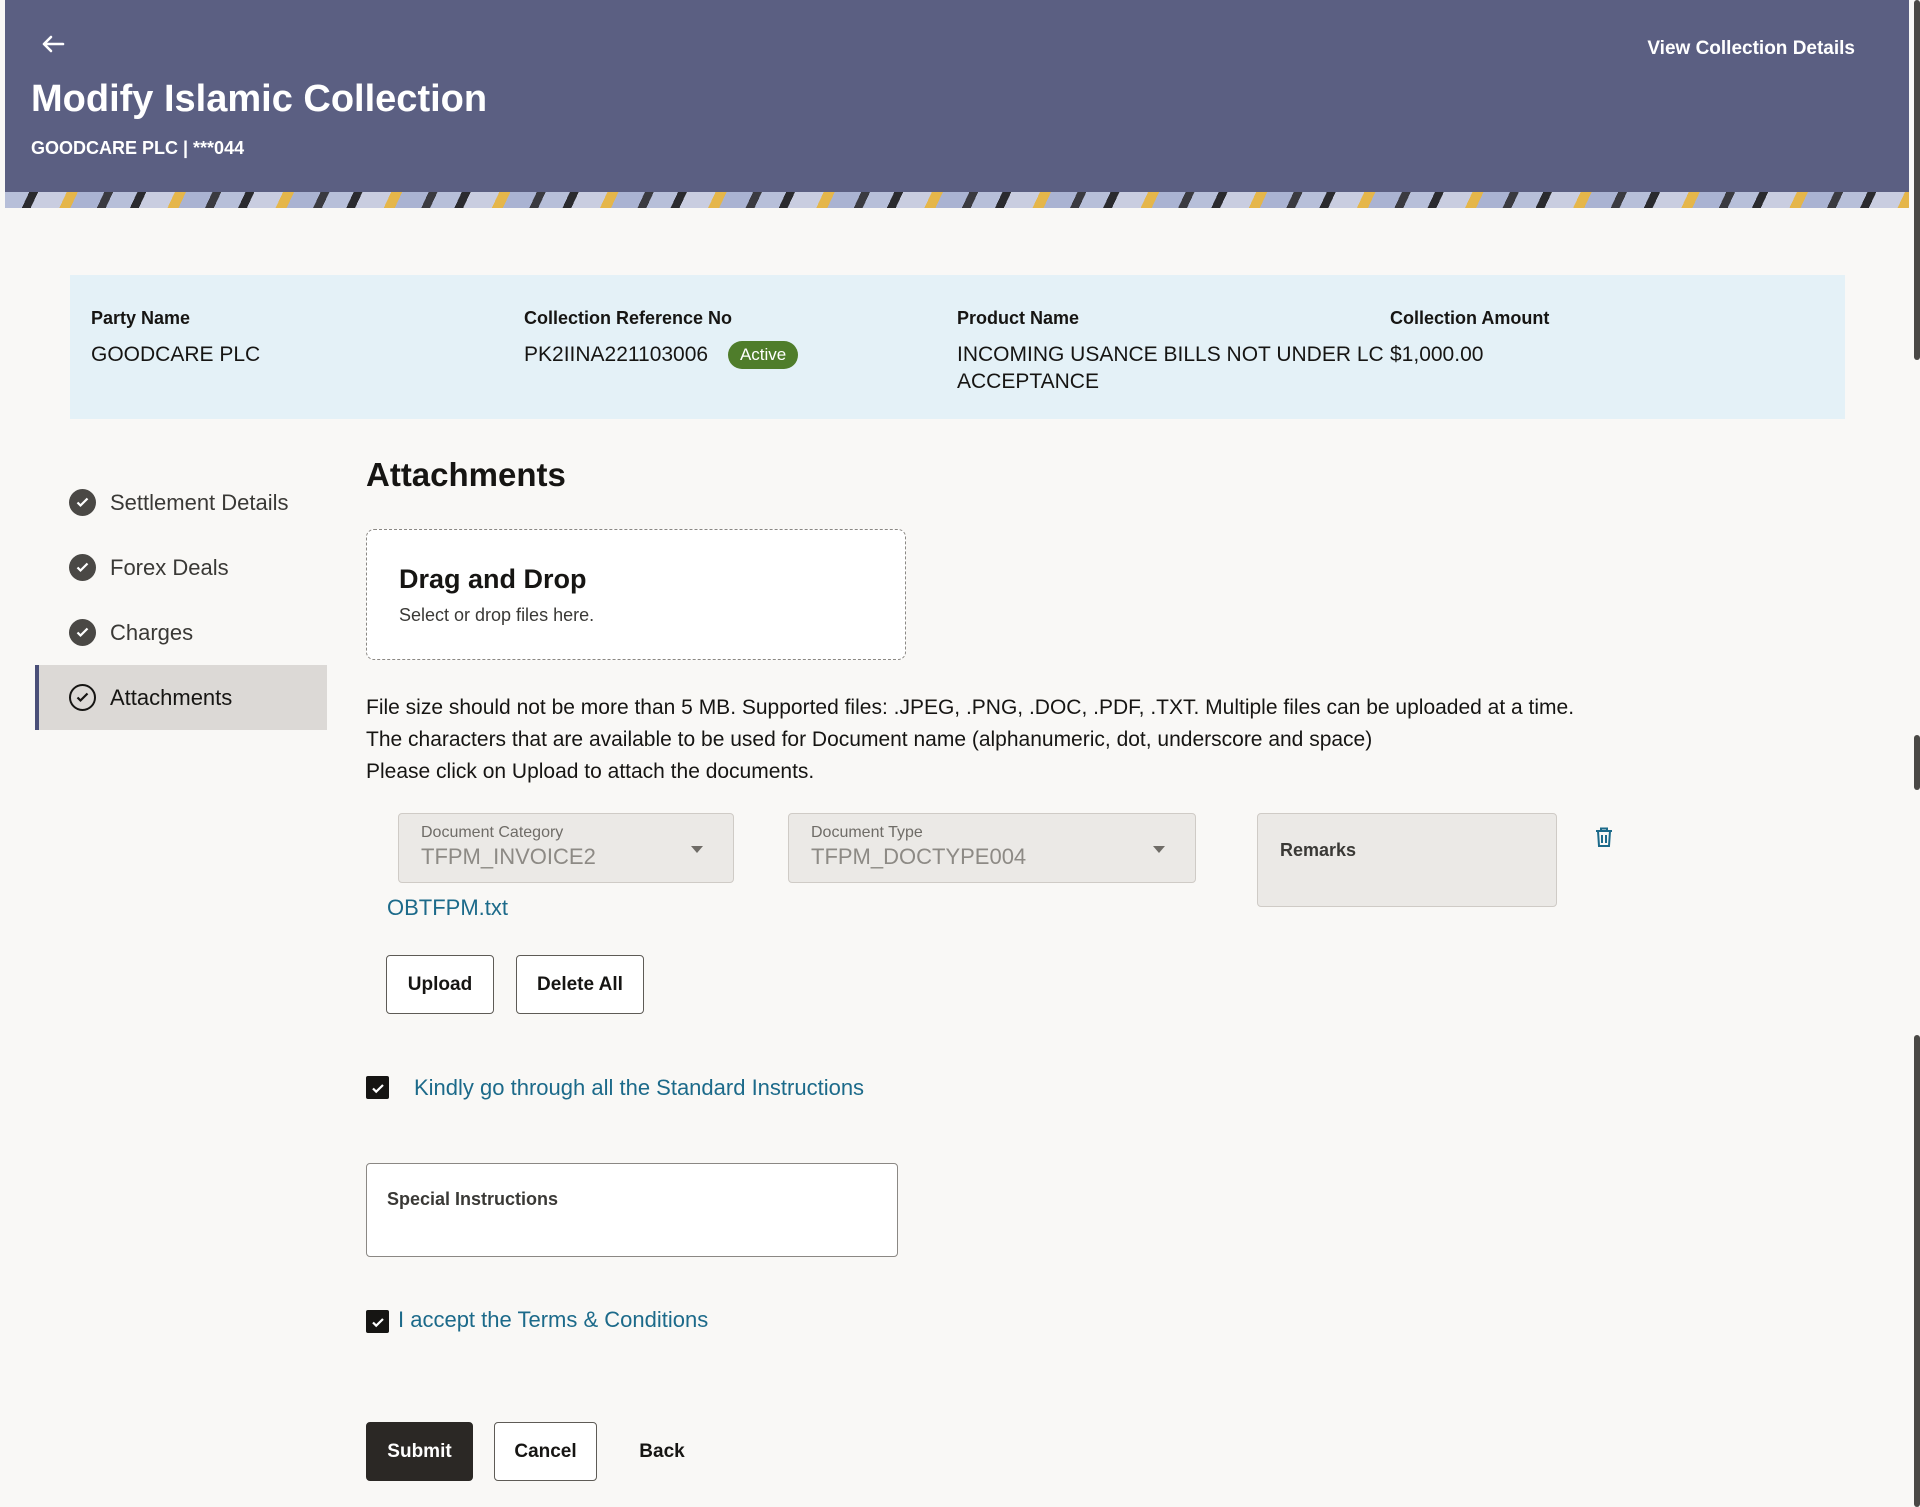  Describe the element at coordinates (141, 318) in the screenshot. I see `party-name-label: Party Name` at that location.